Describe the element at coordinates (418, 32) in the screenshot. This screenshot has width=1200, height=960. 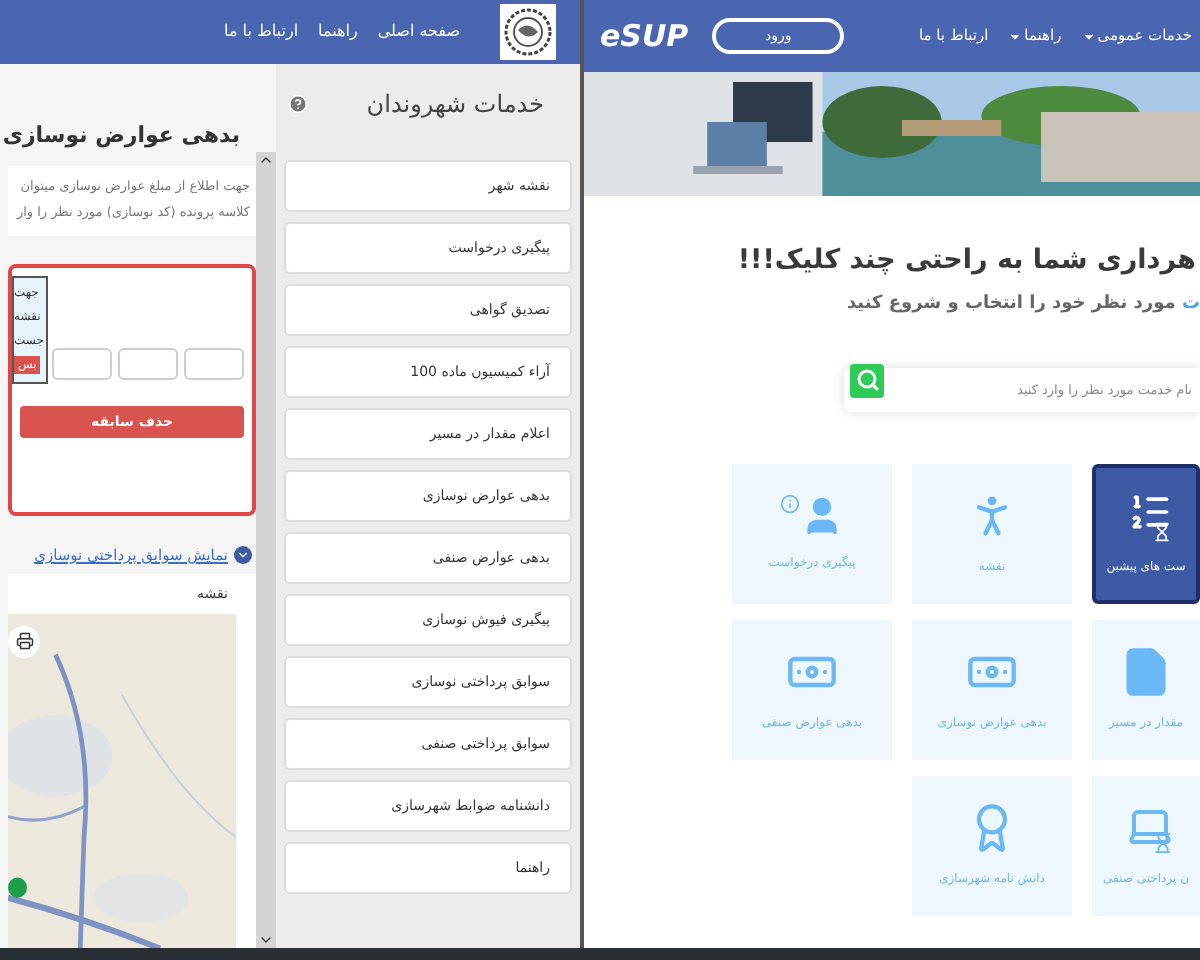
I see `nav-link: صفحه اصلی` at that location.